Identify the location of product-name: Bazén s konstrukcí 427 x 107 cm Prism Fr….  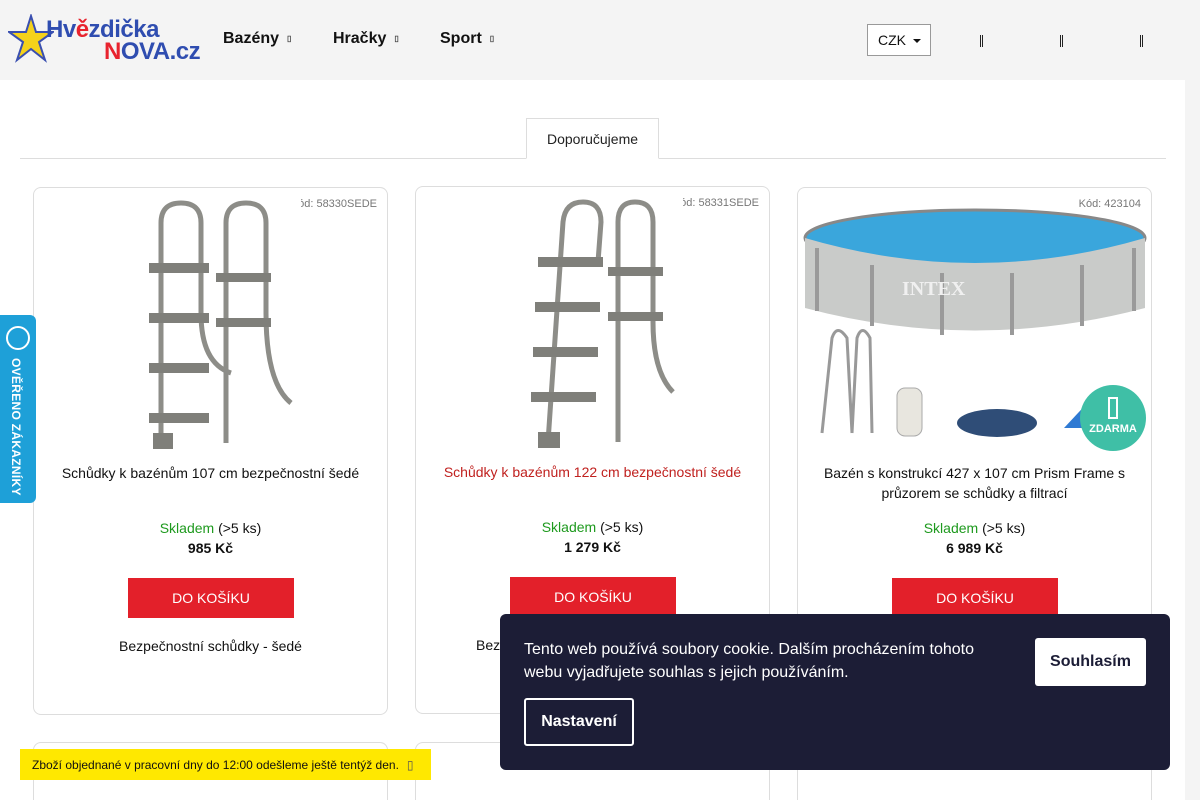
(974, 483).